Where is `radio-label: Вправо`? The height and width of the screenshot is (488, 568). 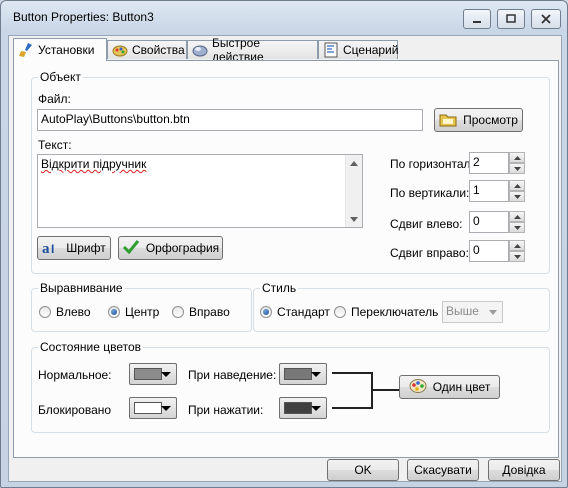
radio-label: Вправо is located at coordinates (209, 312).